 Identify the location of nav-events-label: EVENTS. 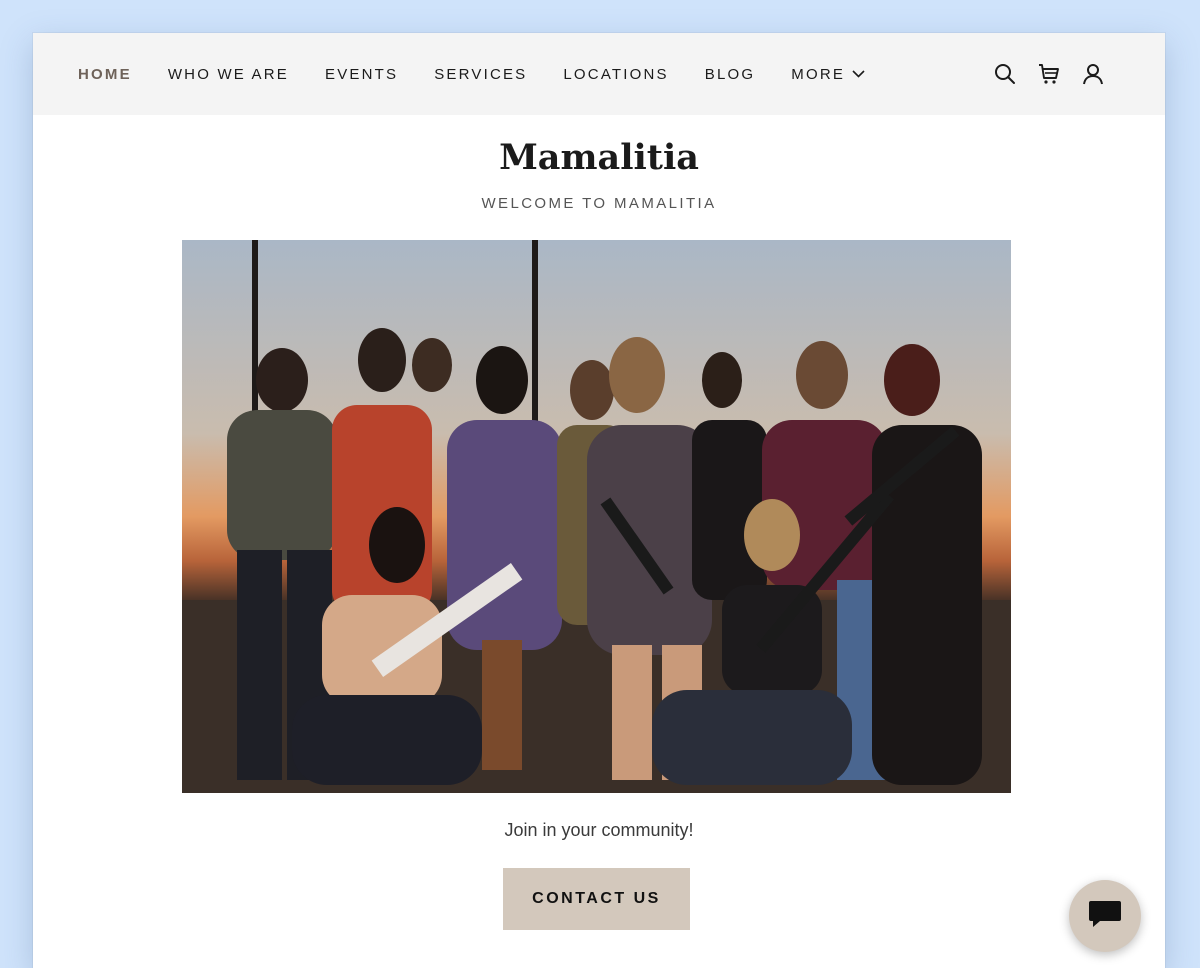
(361, 74).